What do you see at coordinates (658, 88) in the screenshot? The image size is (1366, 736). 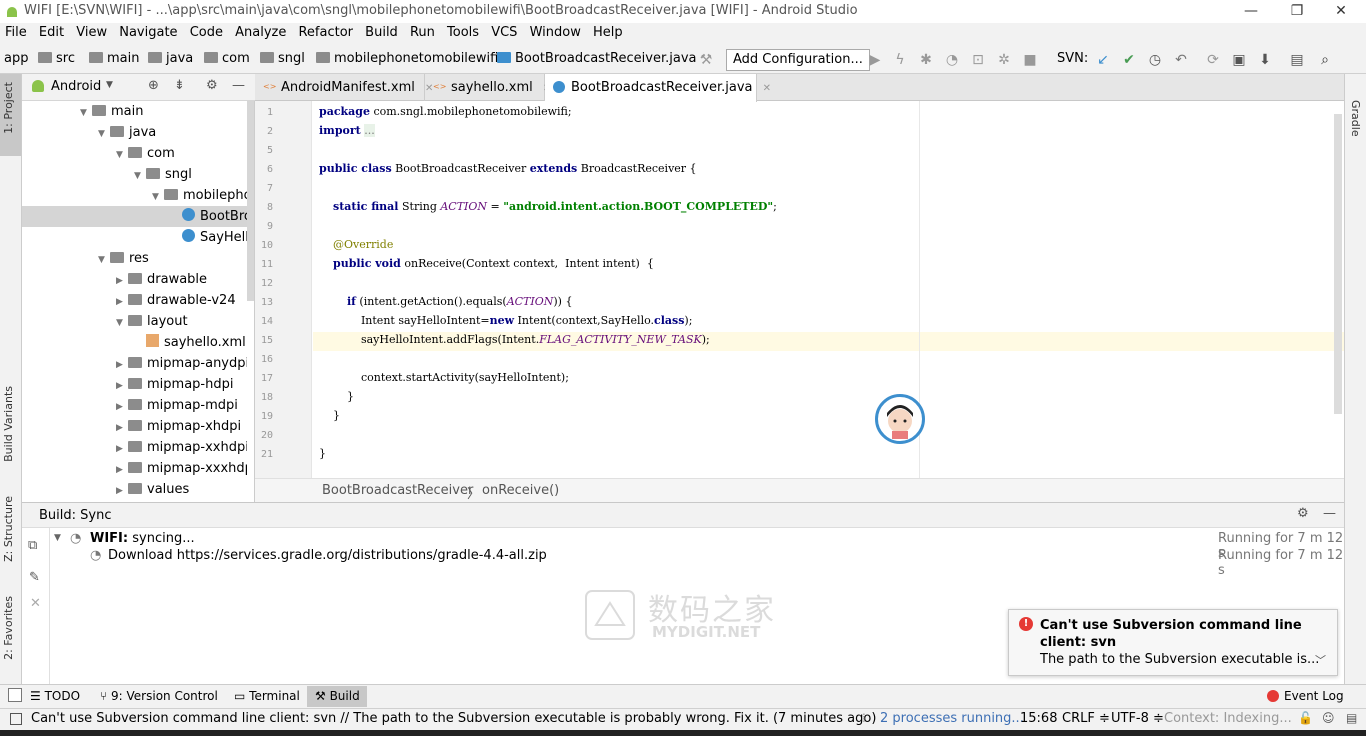 I see `tab-bootbroadcastreceiver: BootBroadcastReceiver.java ✕` at bounding box center [658, 88].